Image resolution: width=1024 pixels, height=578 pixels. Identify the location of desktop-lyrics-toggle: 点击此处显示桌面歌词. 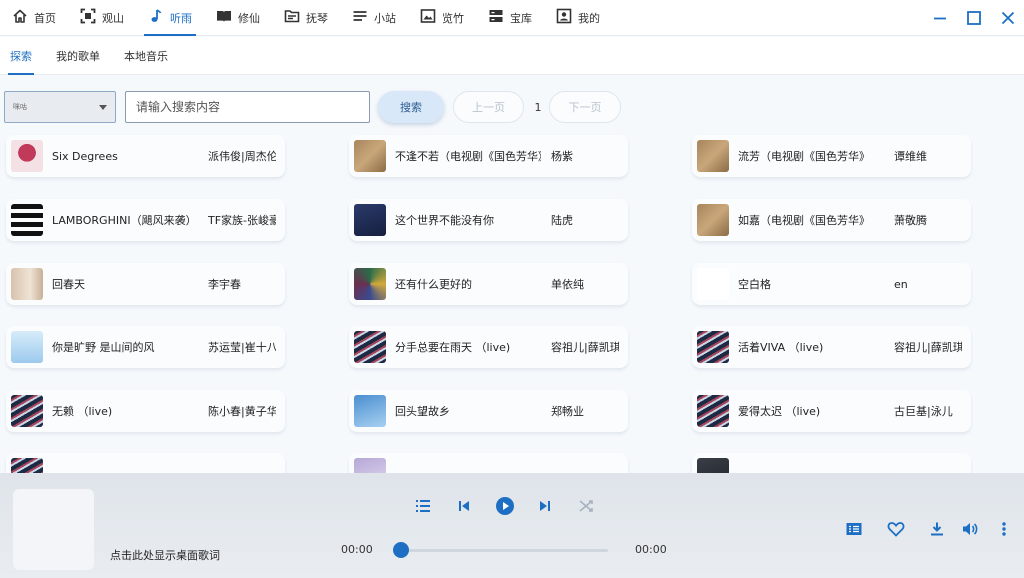
(165, 555).